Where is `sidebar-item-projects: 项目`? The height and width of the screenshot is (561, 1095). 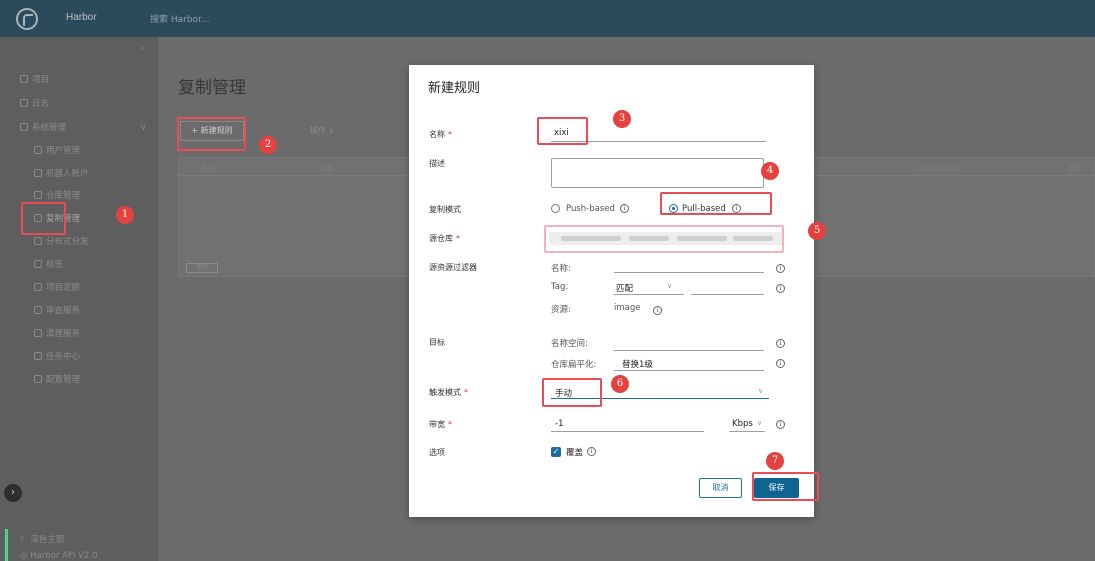
sidebar-item-projects: 项目 is located at coordinates (34, 81).